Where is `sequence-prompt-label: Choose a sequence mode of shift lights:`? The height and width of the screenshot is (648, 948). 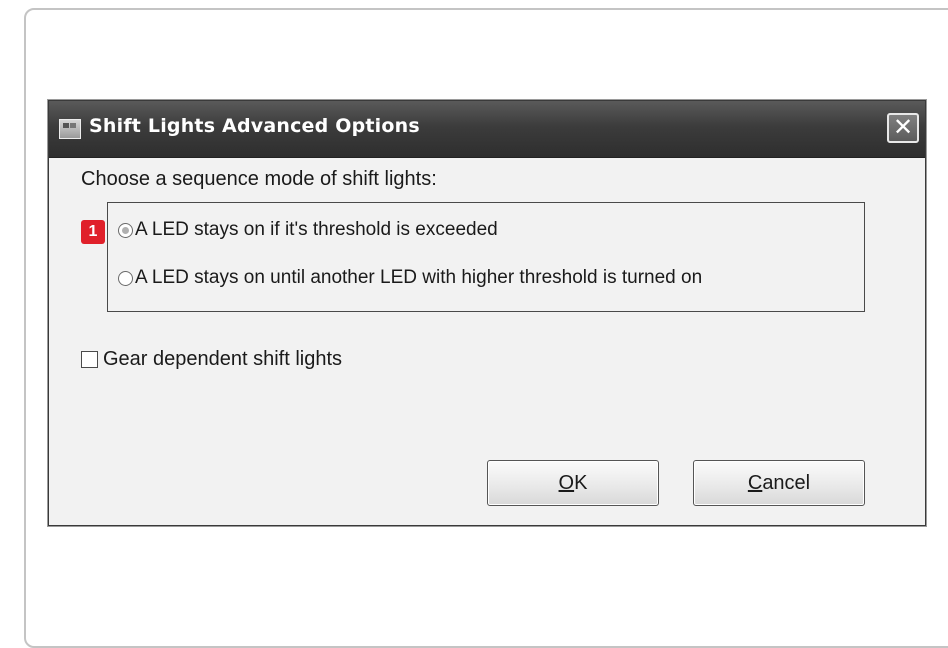 sequence-prompt-label: Choose a sequence mode of shift lights: is located at coordinates (259, 179).